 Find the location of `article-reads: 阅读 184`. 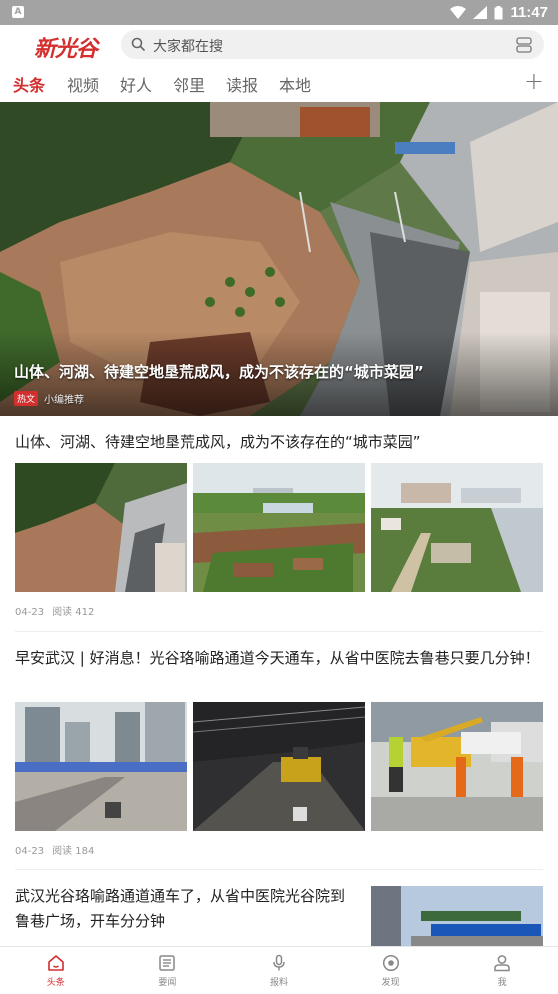

article-reads: 阅读 184 is located at coordinates (73, 851).